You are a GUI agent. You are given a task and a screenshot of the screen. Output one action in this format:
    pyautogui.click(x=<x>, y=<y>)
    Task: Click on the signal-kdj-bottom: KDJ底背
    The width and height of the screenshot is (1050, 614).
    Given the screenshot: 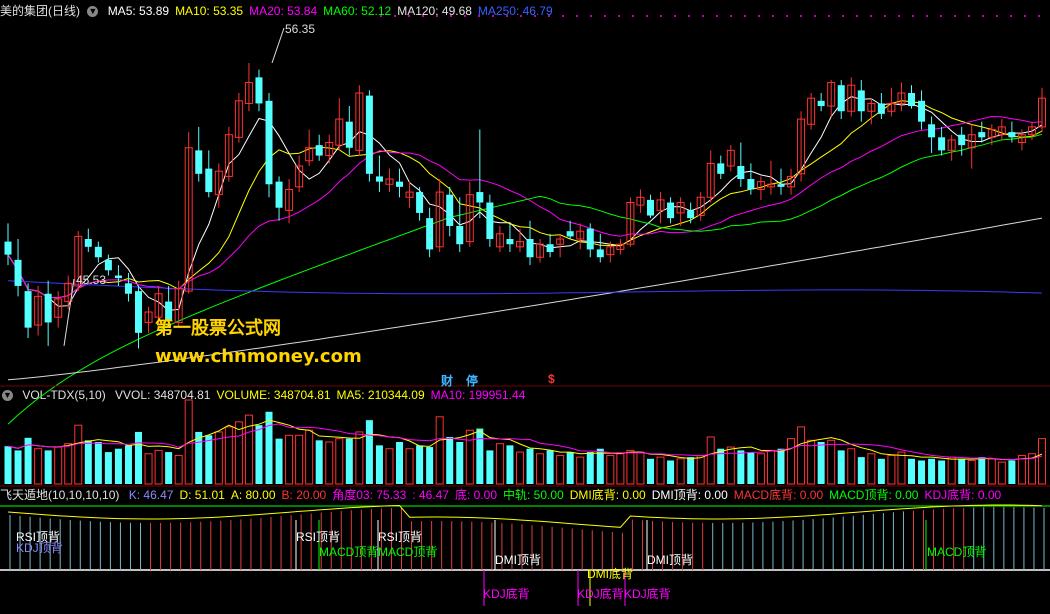 What is the action you would take?
    pyautogui.click(x=506, y=594)
    